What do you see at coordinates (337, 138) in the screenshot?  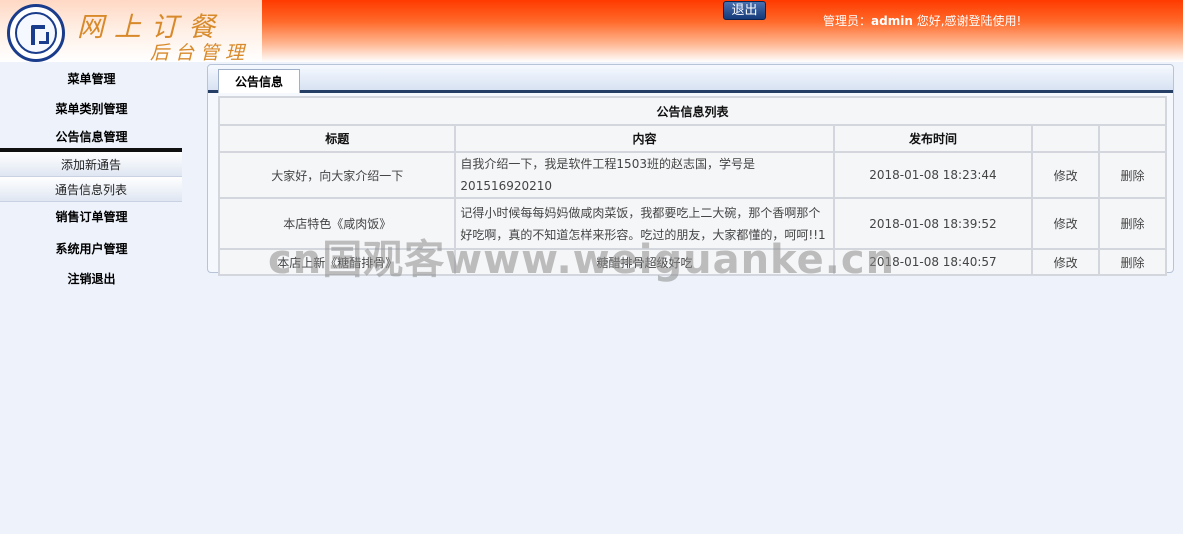 I see `column-header-title: 标题` at bounding box center [337, 138].